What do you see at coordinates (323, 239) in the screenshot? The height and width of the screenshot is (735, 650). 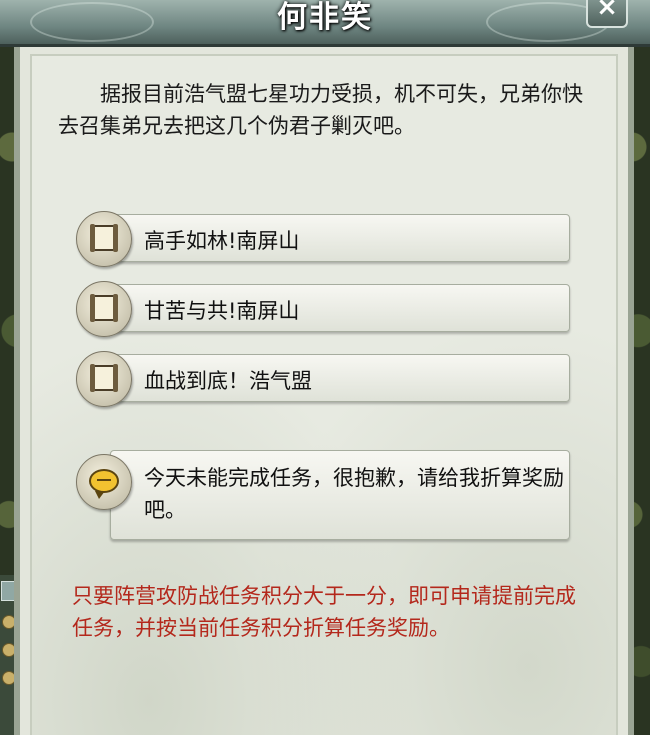 I see `quest-option-1: 高手如林!南屏山` at bounding box center [323, 239].